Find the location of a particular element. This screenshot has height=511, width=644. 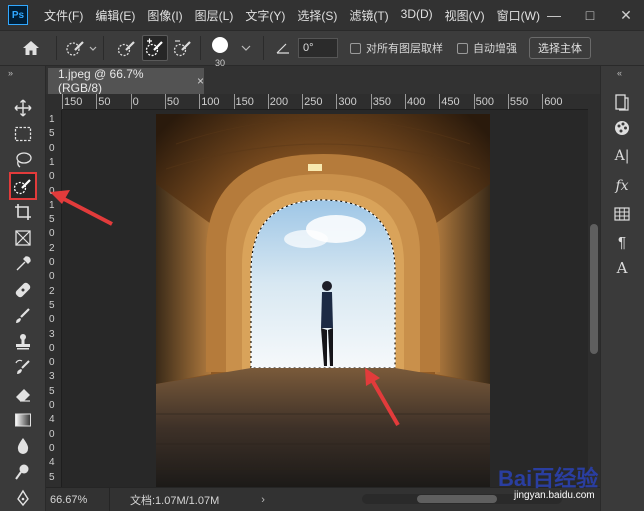

status-menu-arrow-icon: › is located at coordinates (263, 500).